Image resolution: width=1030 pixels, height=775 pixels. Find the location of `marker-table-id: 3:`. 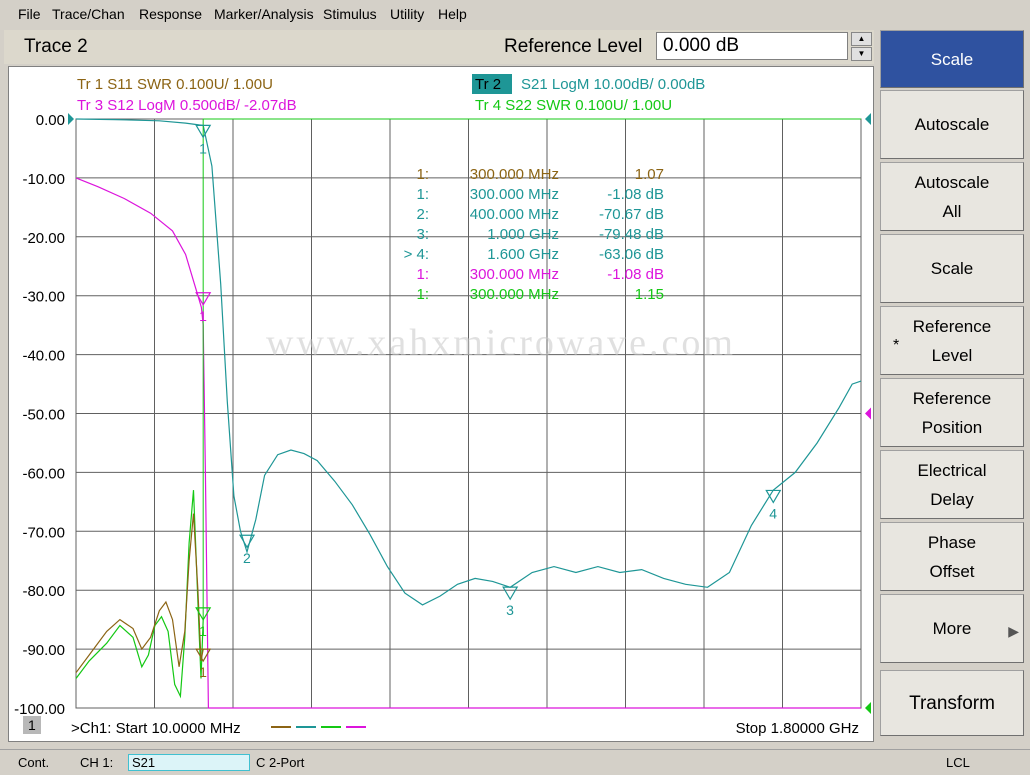

marker-table-id: 3: is located at coordinates (422, 234).